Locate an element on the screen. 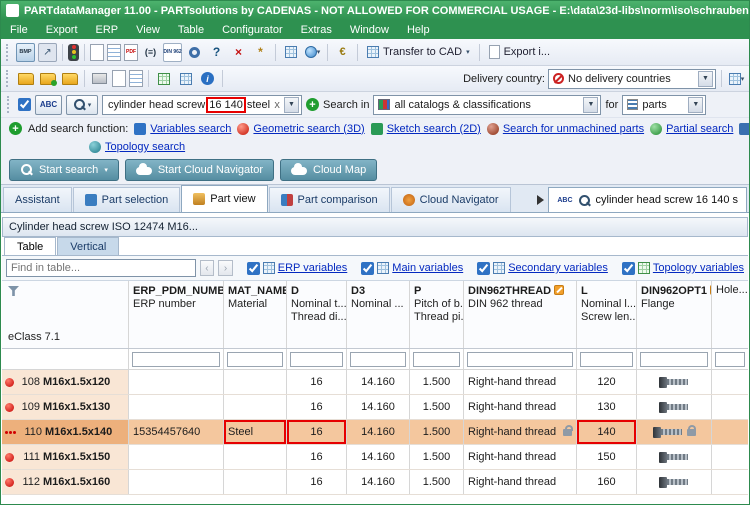 The height and width of the screenshot is (505, 750). cell-erp: 15354457640 is located at coordinates (176, 432).